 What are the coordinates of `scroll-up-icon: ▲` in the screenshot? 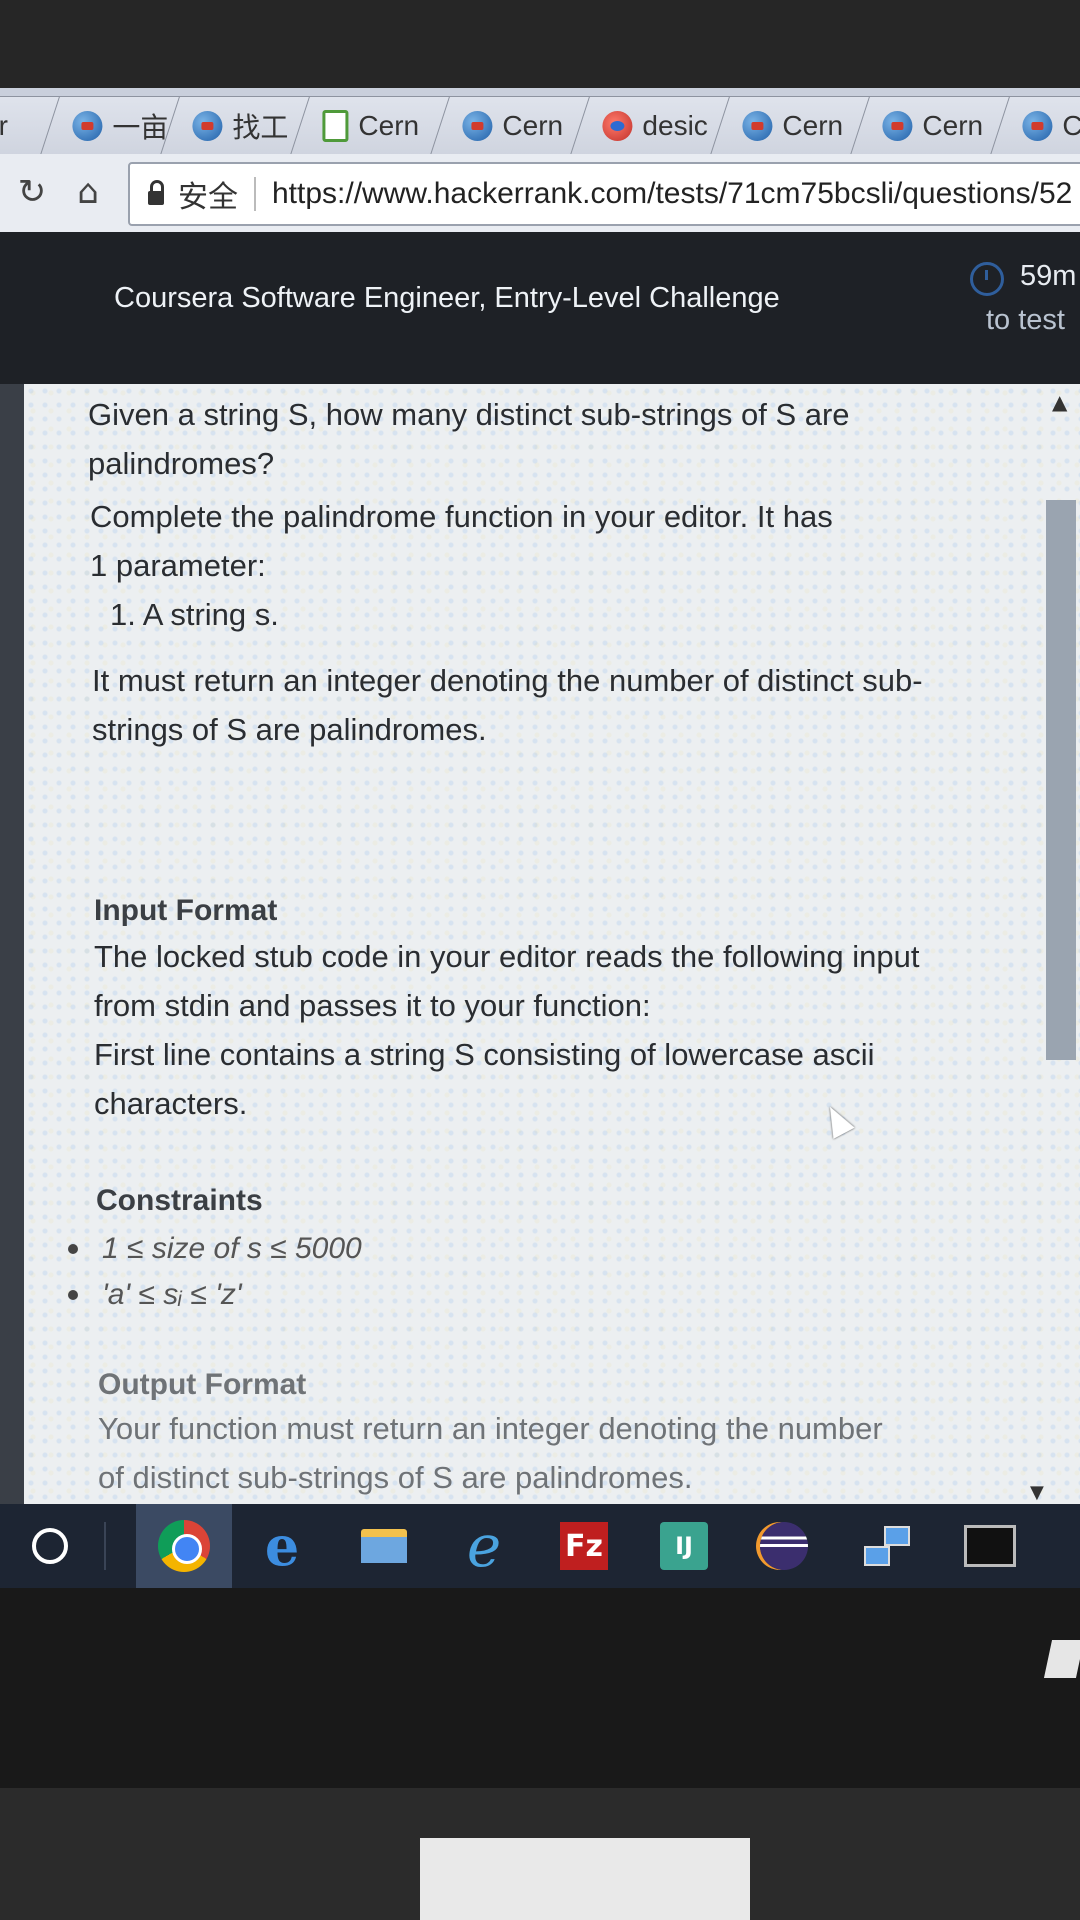 It's located at (1059, 402).